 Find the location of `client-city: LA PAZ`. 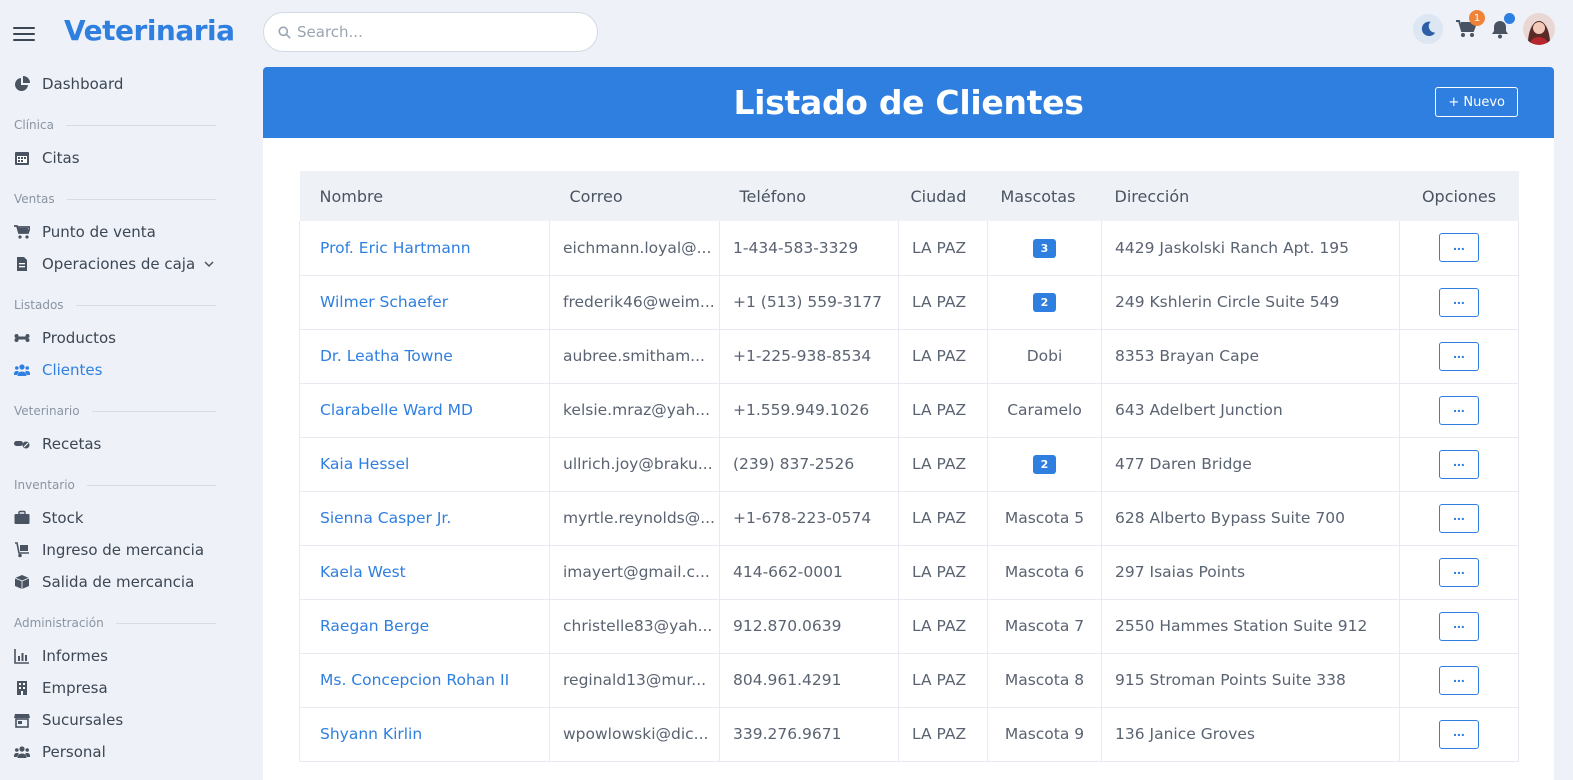

client-city: LA PAZ is located at coordinates (943, 734).